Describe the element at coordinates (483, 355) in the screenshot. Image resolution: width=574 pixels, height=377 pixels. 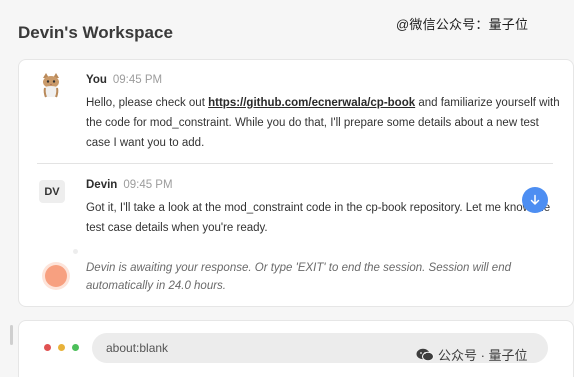
I see `watermark-text: 公众号 · 量子位` at that location.